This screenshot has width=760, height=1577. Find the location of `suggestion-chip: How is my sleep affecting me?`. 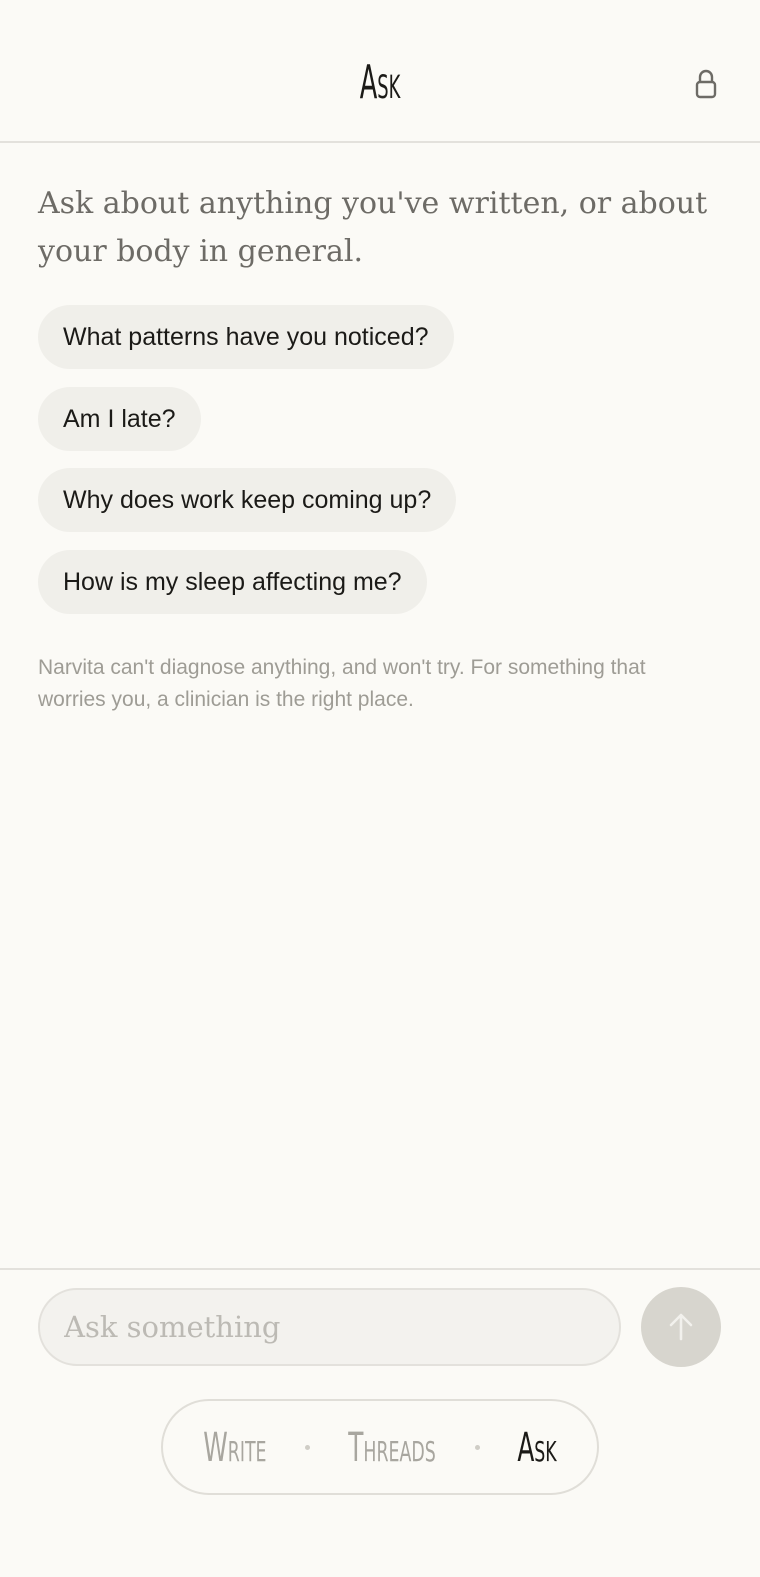

suggestion-chip: How is my sleep affecting me? is located at coordinates (232, 582).